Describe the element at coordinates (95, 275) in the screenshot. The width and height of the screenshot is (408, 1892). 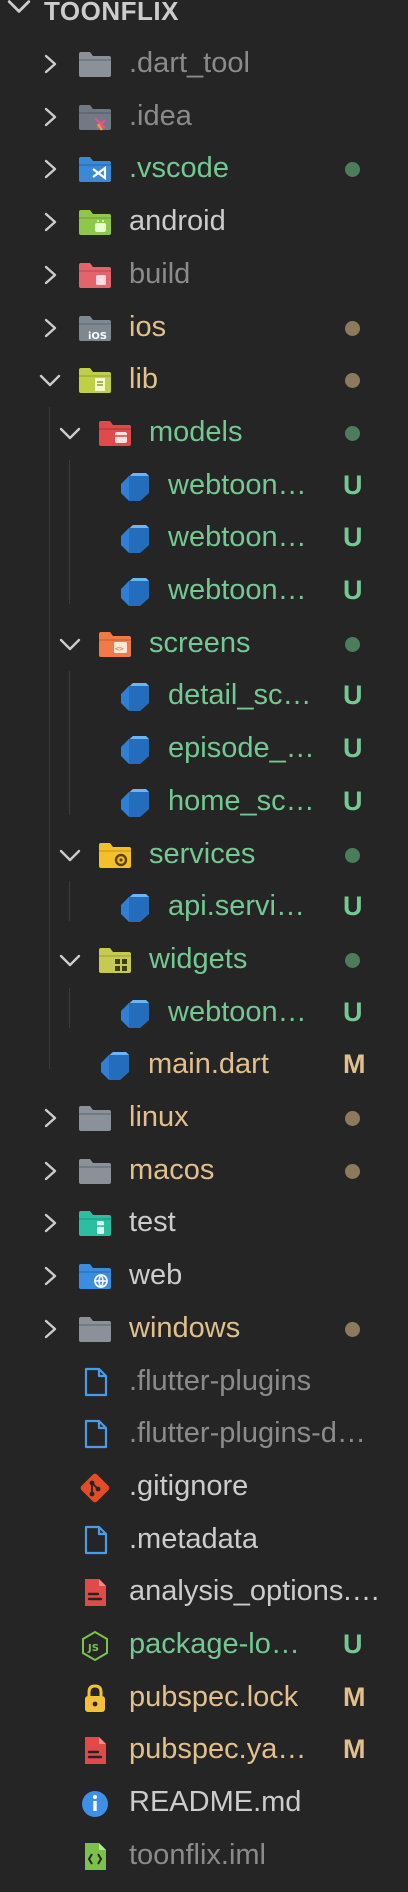
I see `folder-build-icon` at that location.